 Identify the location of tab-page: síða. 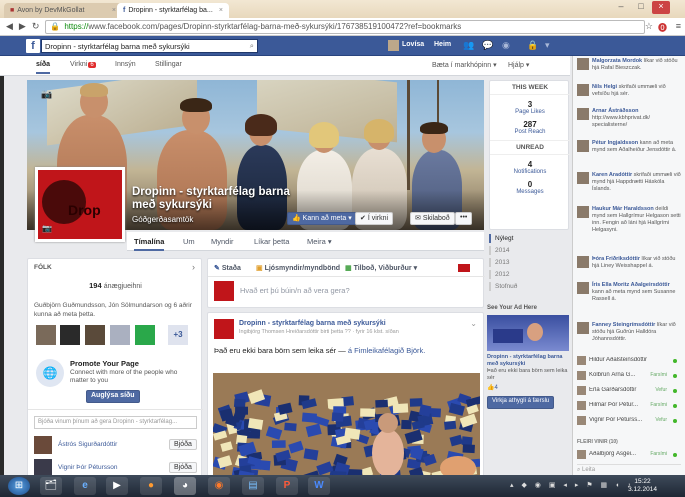
(43, 67).